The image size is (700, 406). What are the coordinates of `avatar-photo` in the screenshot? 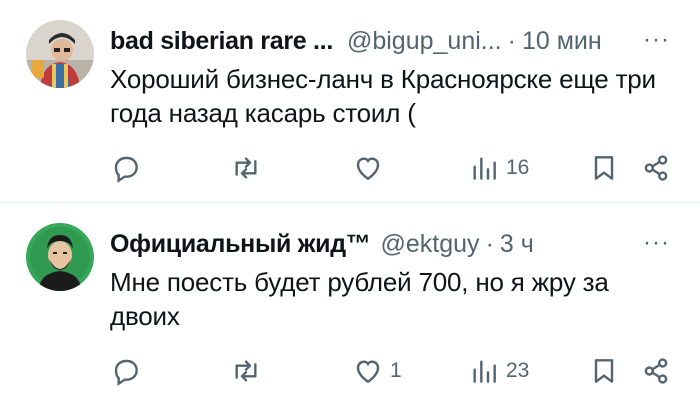 It's located at (60, 54).